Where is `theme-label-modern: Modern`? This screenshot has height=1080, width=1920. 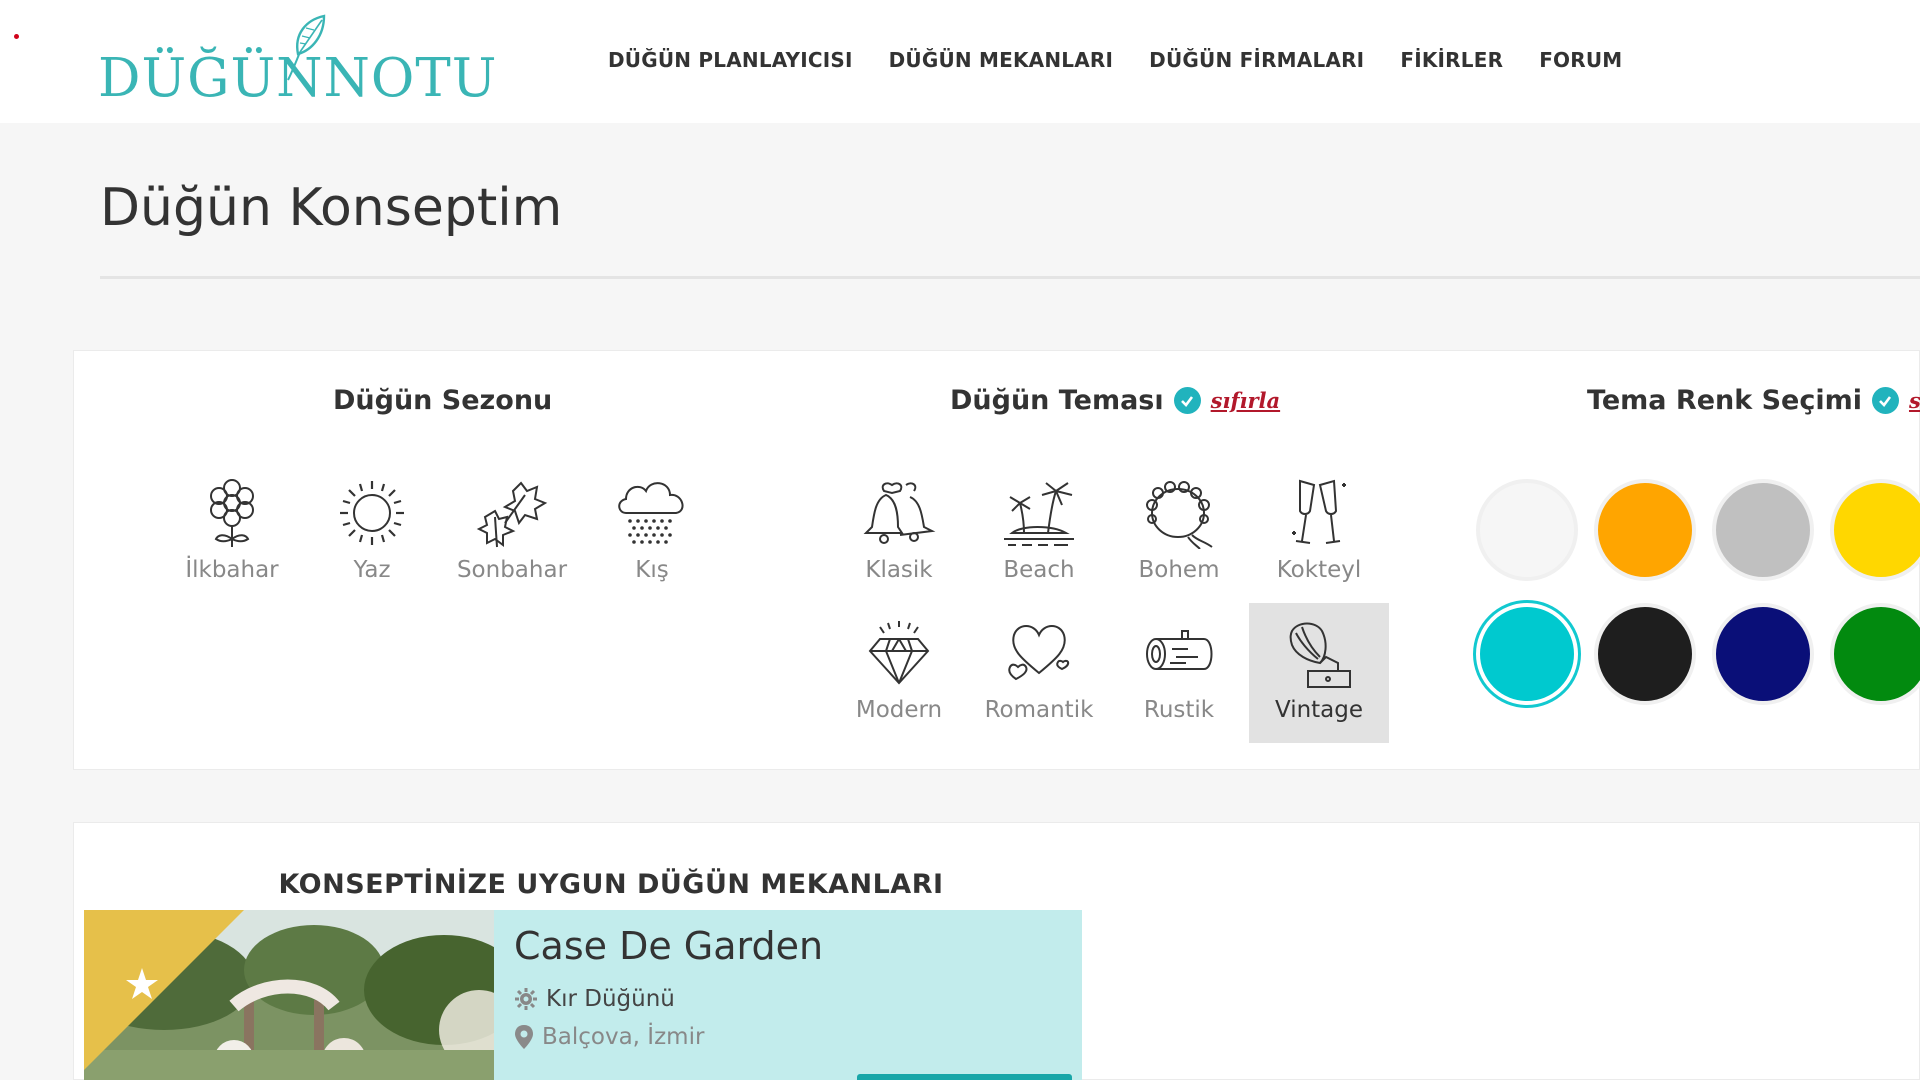
theme-label-modern: Modern is located at coordinates (899, 710).